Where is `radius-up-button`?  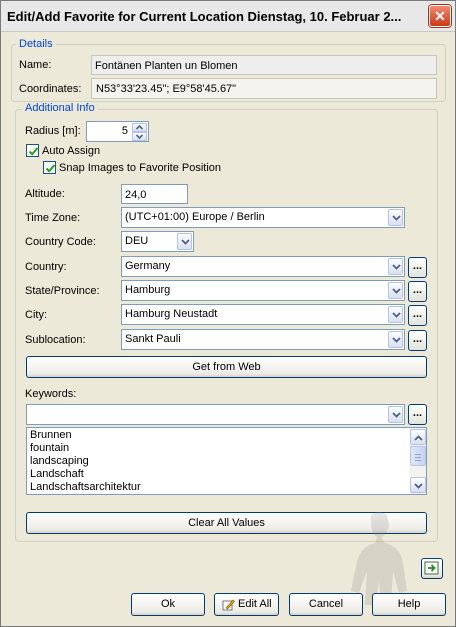
radius-up-button is located at coordinates (139, 127).